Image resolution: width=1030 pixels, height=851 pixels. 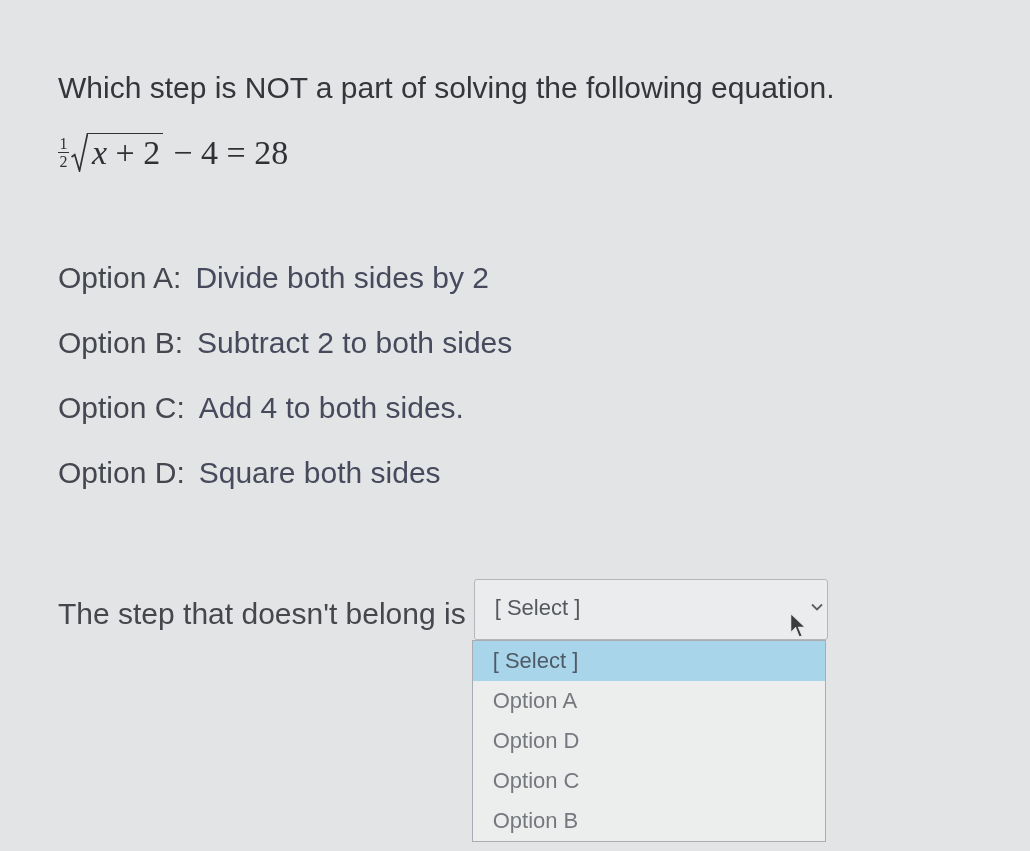 I want to click on equation-text: − 4 = 28, so click(x=231, y=153).